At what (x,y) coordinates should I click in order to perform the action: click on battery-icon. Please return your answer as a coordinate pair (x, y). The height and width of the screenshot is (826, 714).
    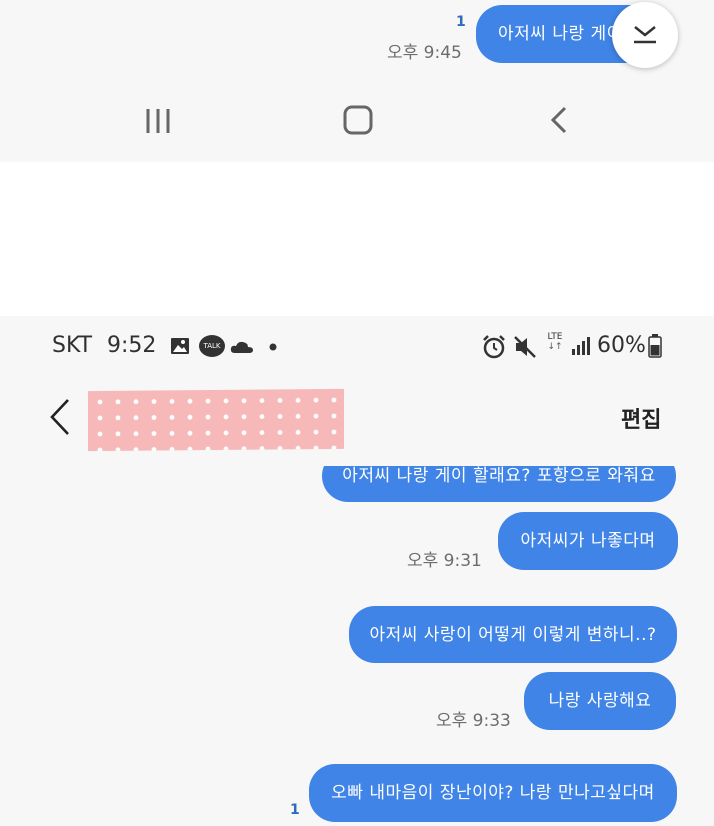
    Looking at the image, I should click on (655, 346).